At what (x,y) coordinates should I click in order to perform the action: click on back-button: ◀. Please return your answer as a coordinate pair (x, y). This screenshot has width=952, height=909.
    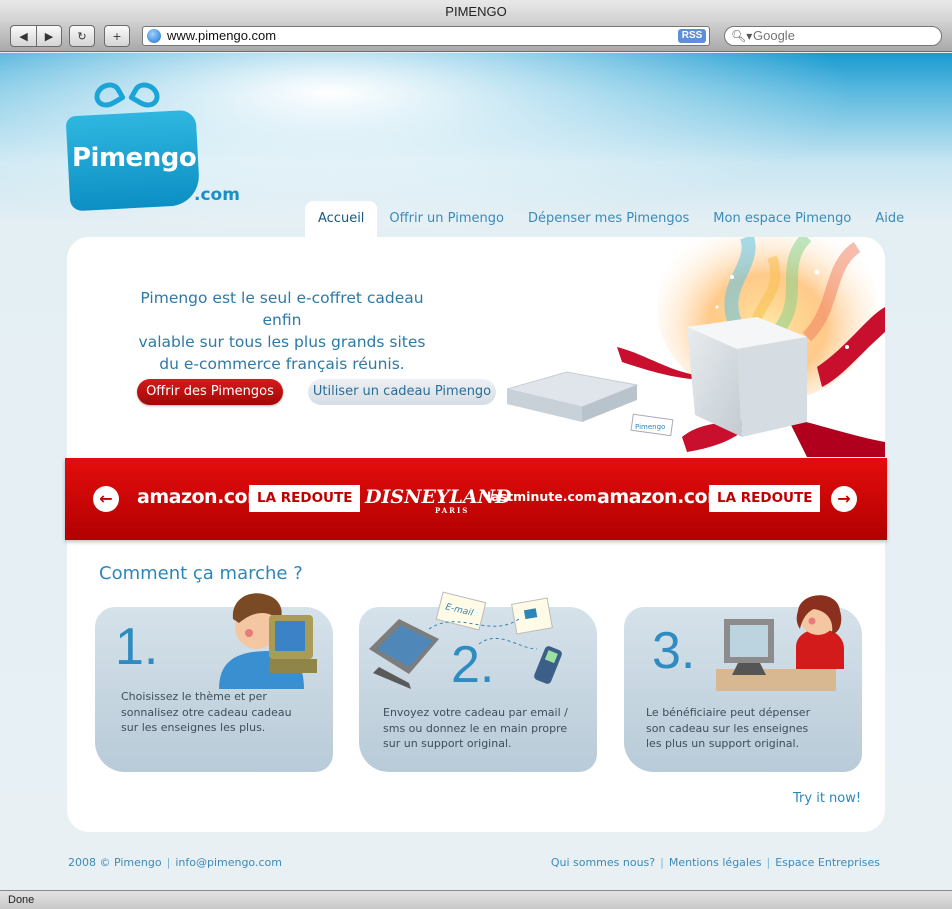
    Looking at the image, I should click on (23, 36).